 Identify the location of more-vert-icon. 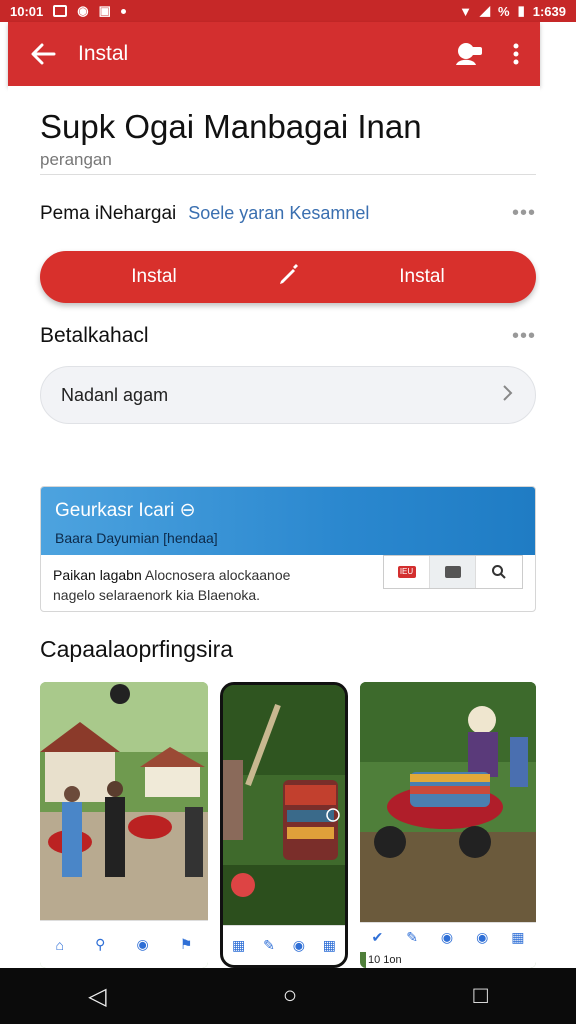
(516, 54).